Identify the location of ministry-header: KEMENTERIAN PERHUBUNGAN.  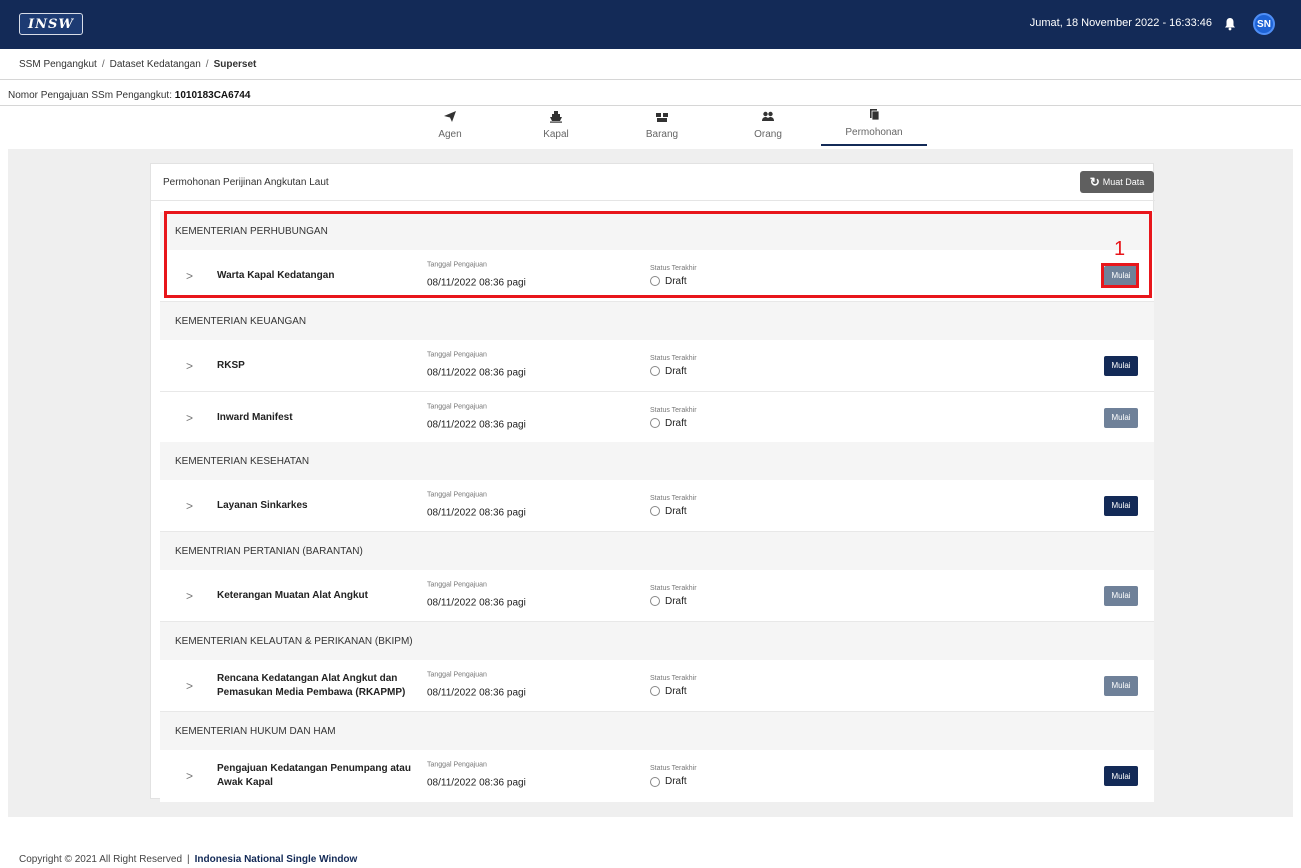
(657, 231).